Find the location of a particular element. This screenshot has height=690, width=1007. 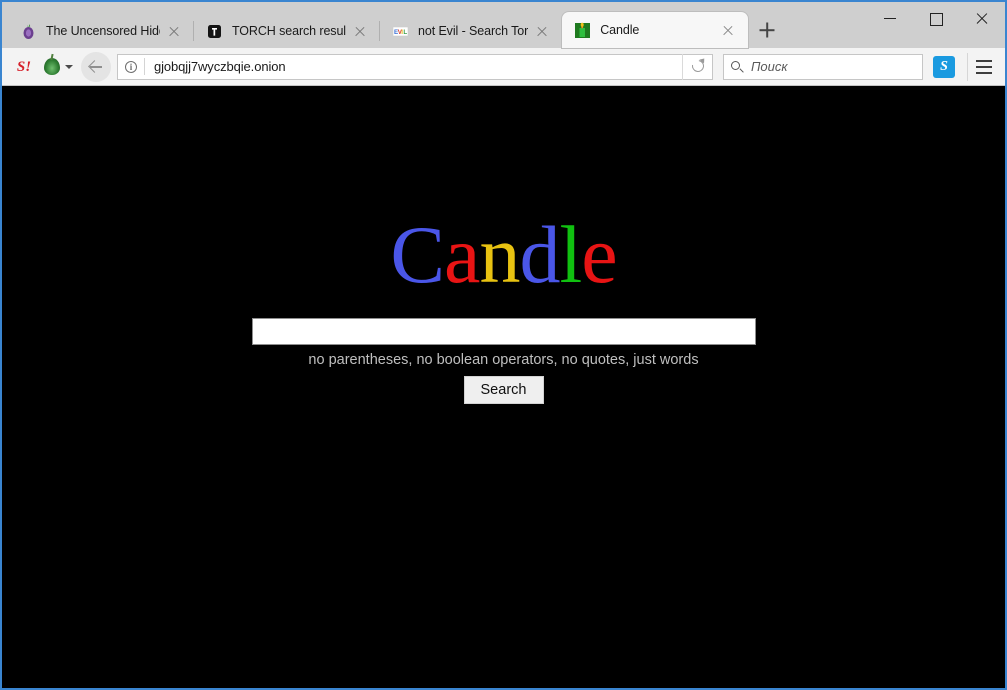

torch-icon is located at coordinates (214, 31).